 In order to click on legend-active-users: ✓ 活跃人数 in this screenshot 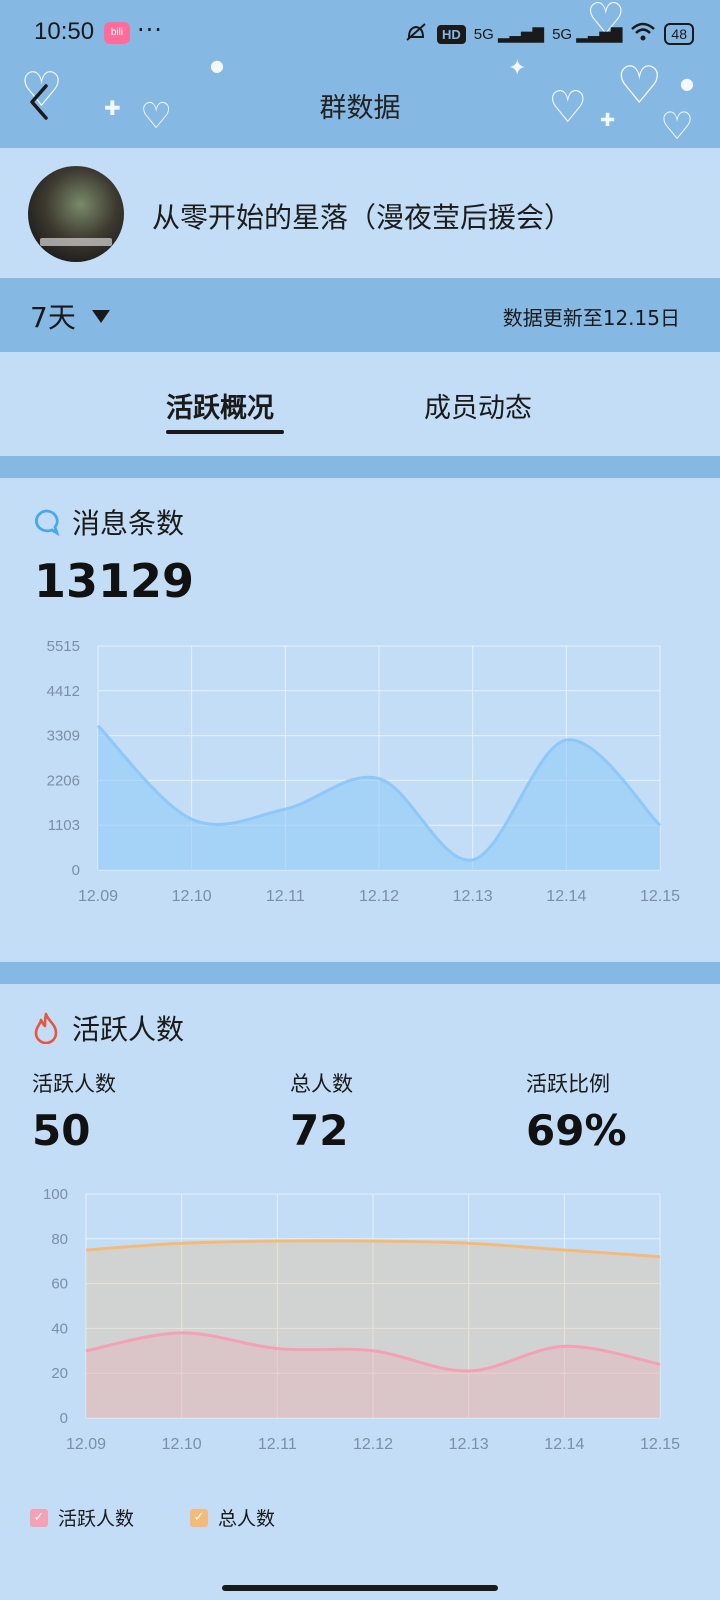, I will do `click(82, 1517)`.